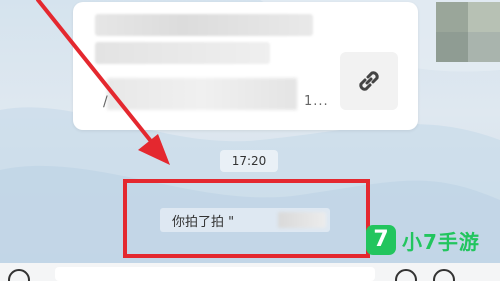  I want to click on description-prefix: /, so click(105, 102).